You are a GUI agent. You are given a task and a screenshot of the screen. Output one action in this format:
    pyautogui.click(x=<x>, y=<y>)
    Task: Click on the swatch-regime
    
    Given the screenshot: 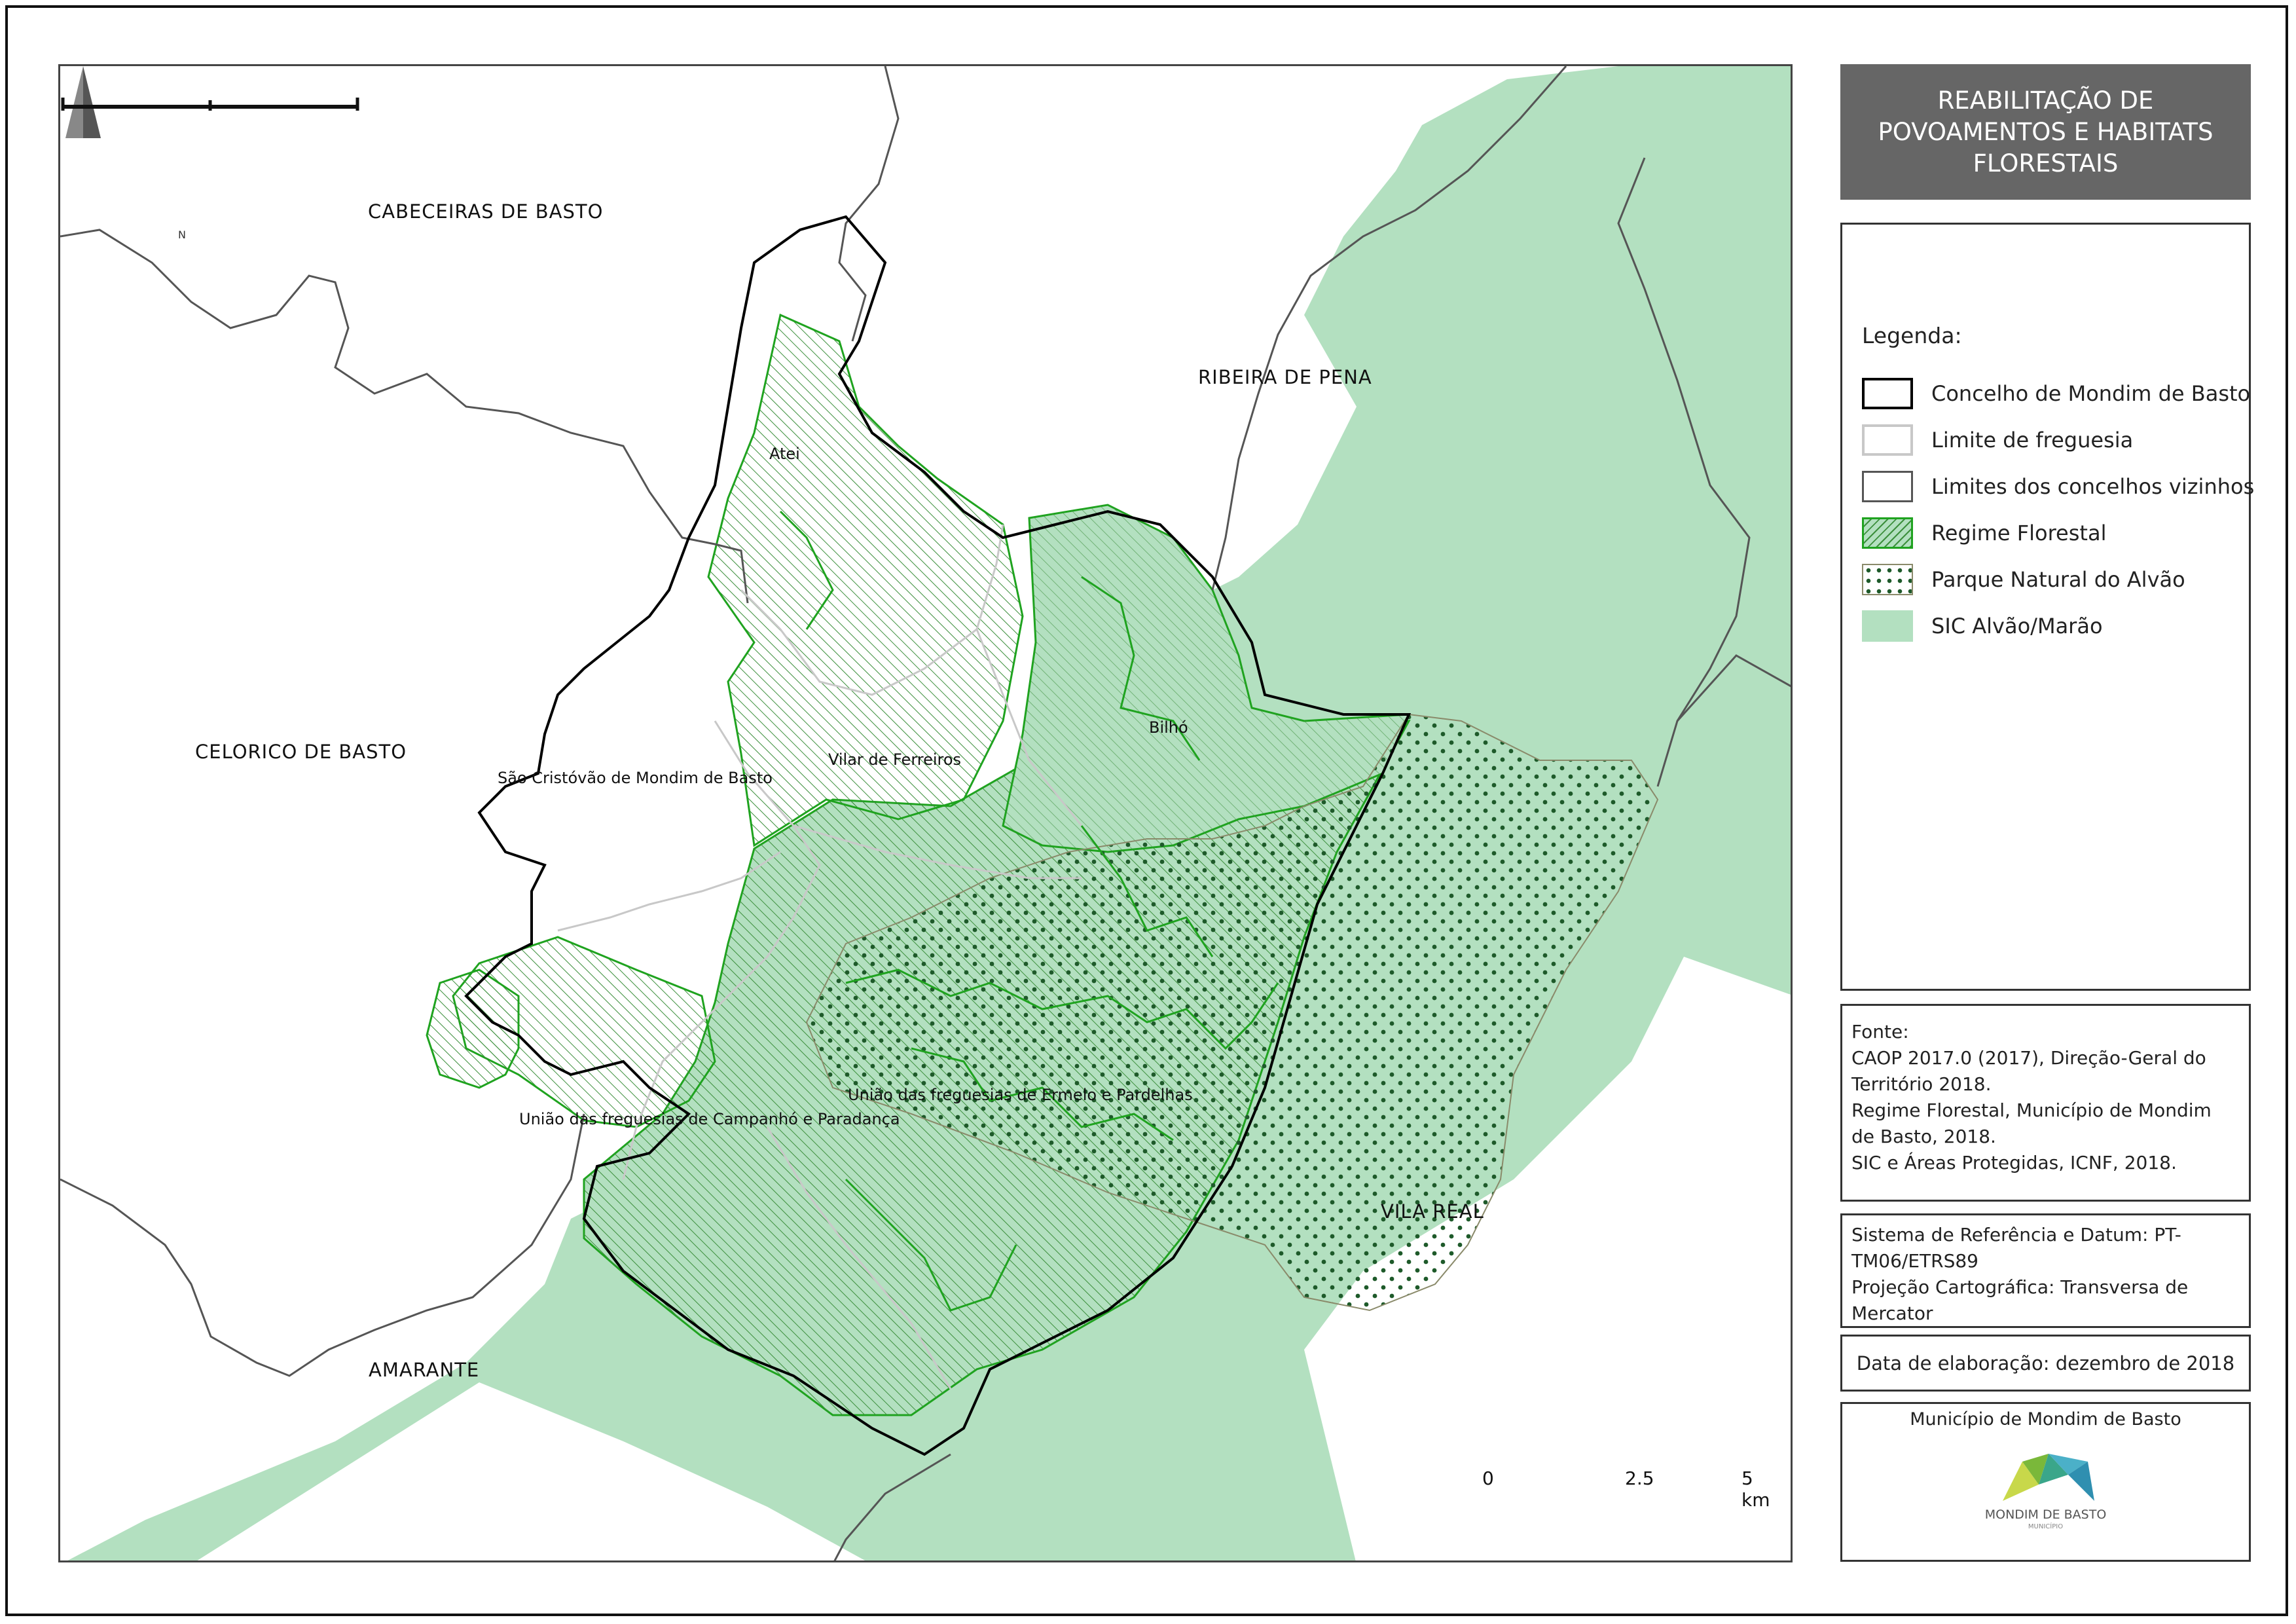 What is the action you would take?
    pyautogui.click(x=1887, y=533)
    